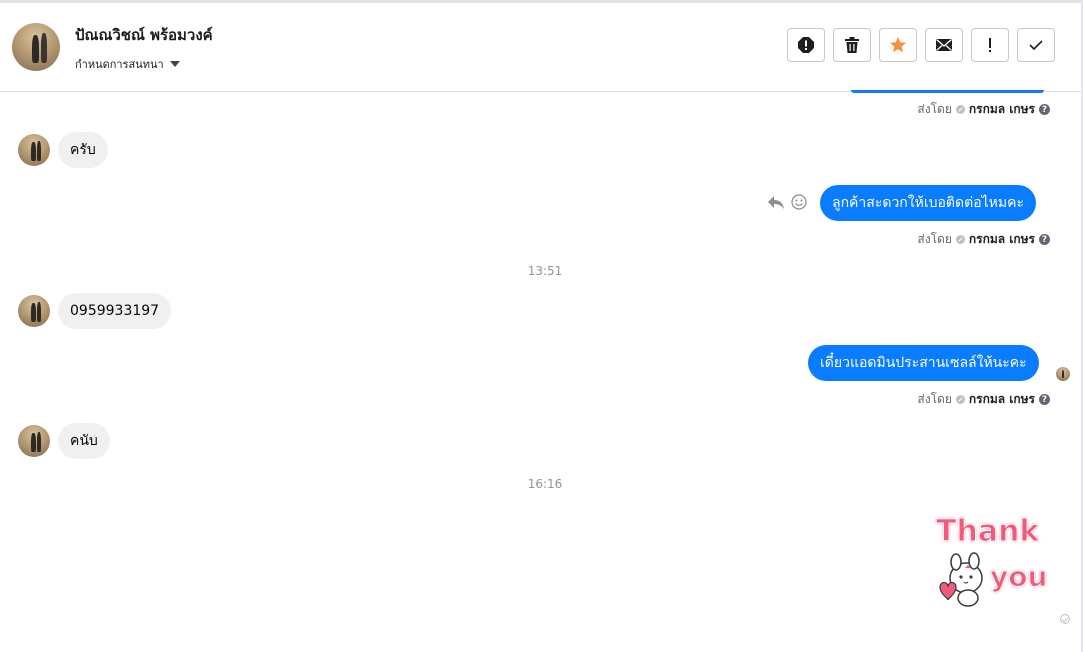 The height and width of the screenshot is (652, 1083). What do you see at coordinates (174, 64) in the screenshot?
I see `caret-down-icon` at bounding box center [174, 64].